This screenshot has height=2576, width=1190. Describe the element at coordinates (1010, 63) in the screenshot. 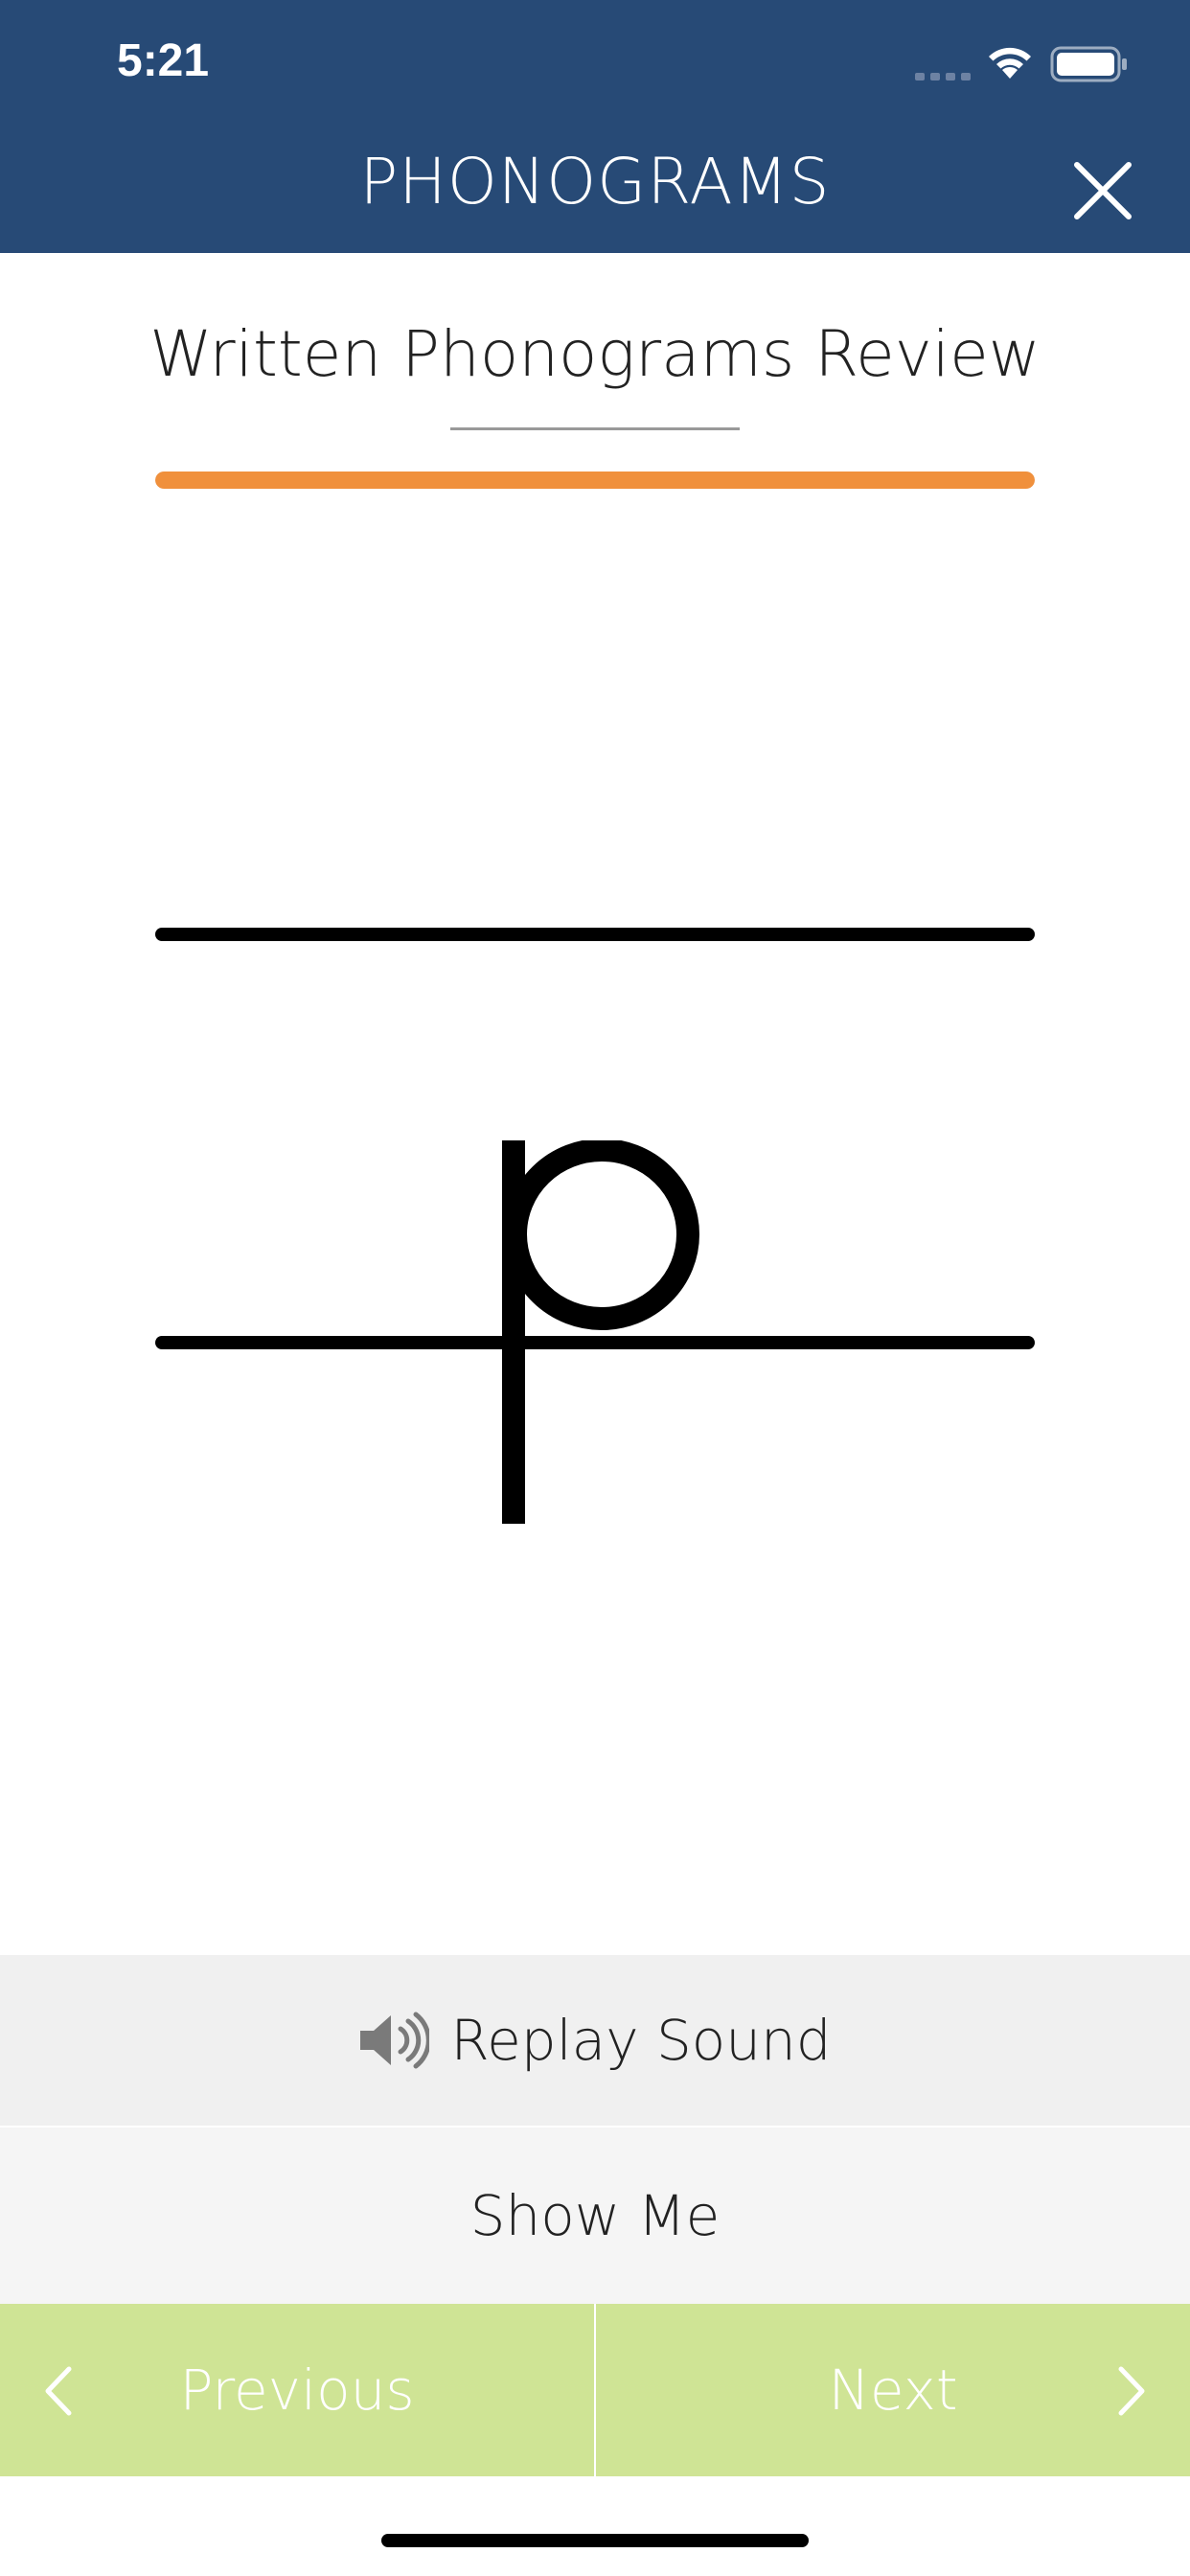

I see `wifi-icon` at that location.